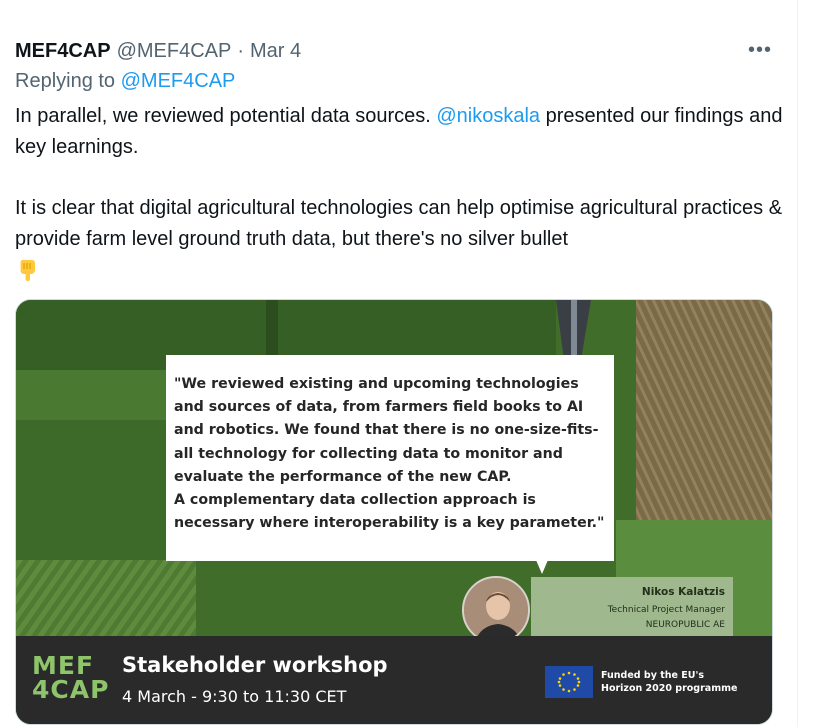  Describe the element at coordinates (569, 682) in the screenshot. I see `eu-flag-icon` at that location.